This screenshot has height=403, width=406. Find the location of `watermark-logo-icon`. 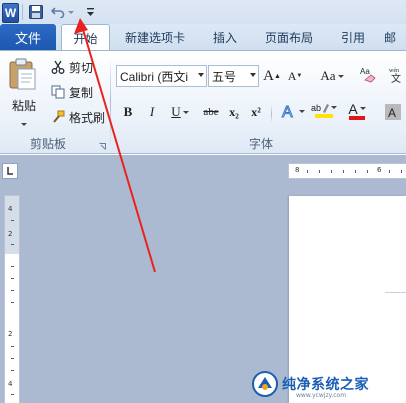

watermark-logo-icon is located at coordinates (265, 384).